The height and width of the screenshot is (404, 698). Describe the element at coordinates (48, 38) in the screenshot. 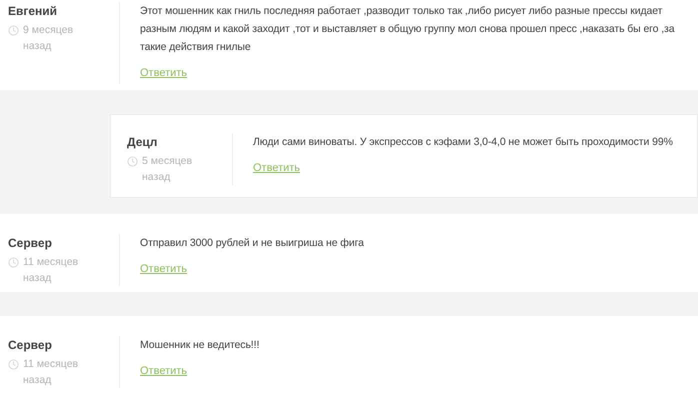

I see `comment-time: 9 месяцев назад` at that location.